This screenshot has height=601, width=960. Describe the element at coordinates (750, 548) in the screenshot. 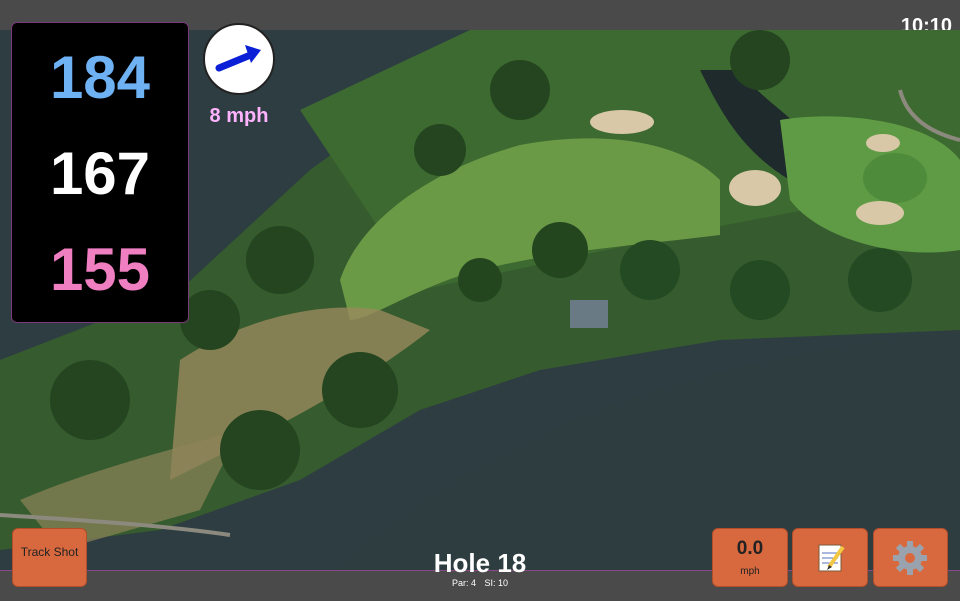

I see `speed-value: 0.0` at that location.